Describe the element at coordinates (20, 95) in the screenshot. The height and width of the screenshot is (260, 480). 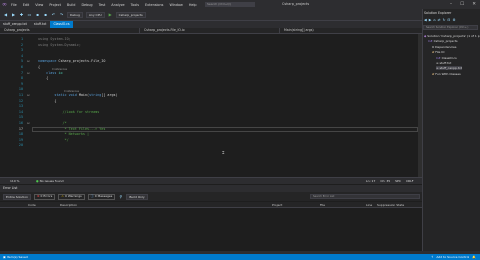
I see `line-number: 11` at that location.